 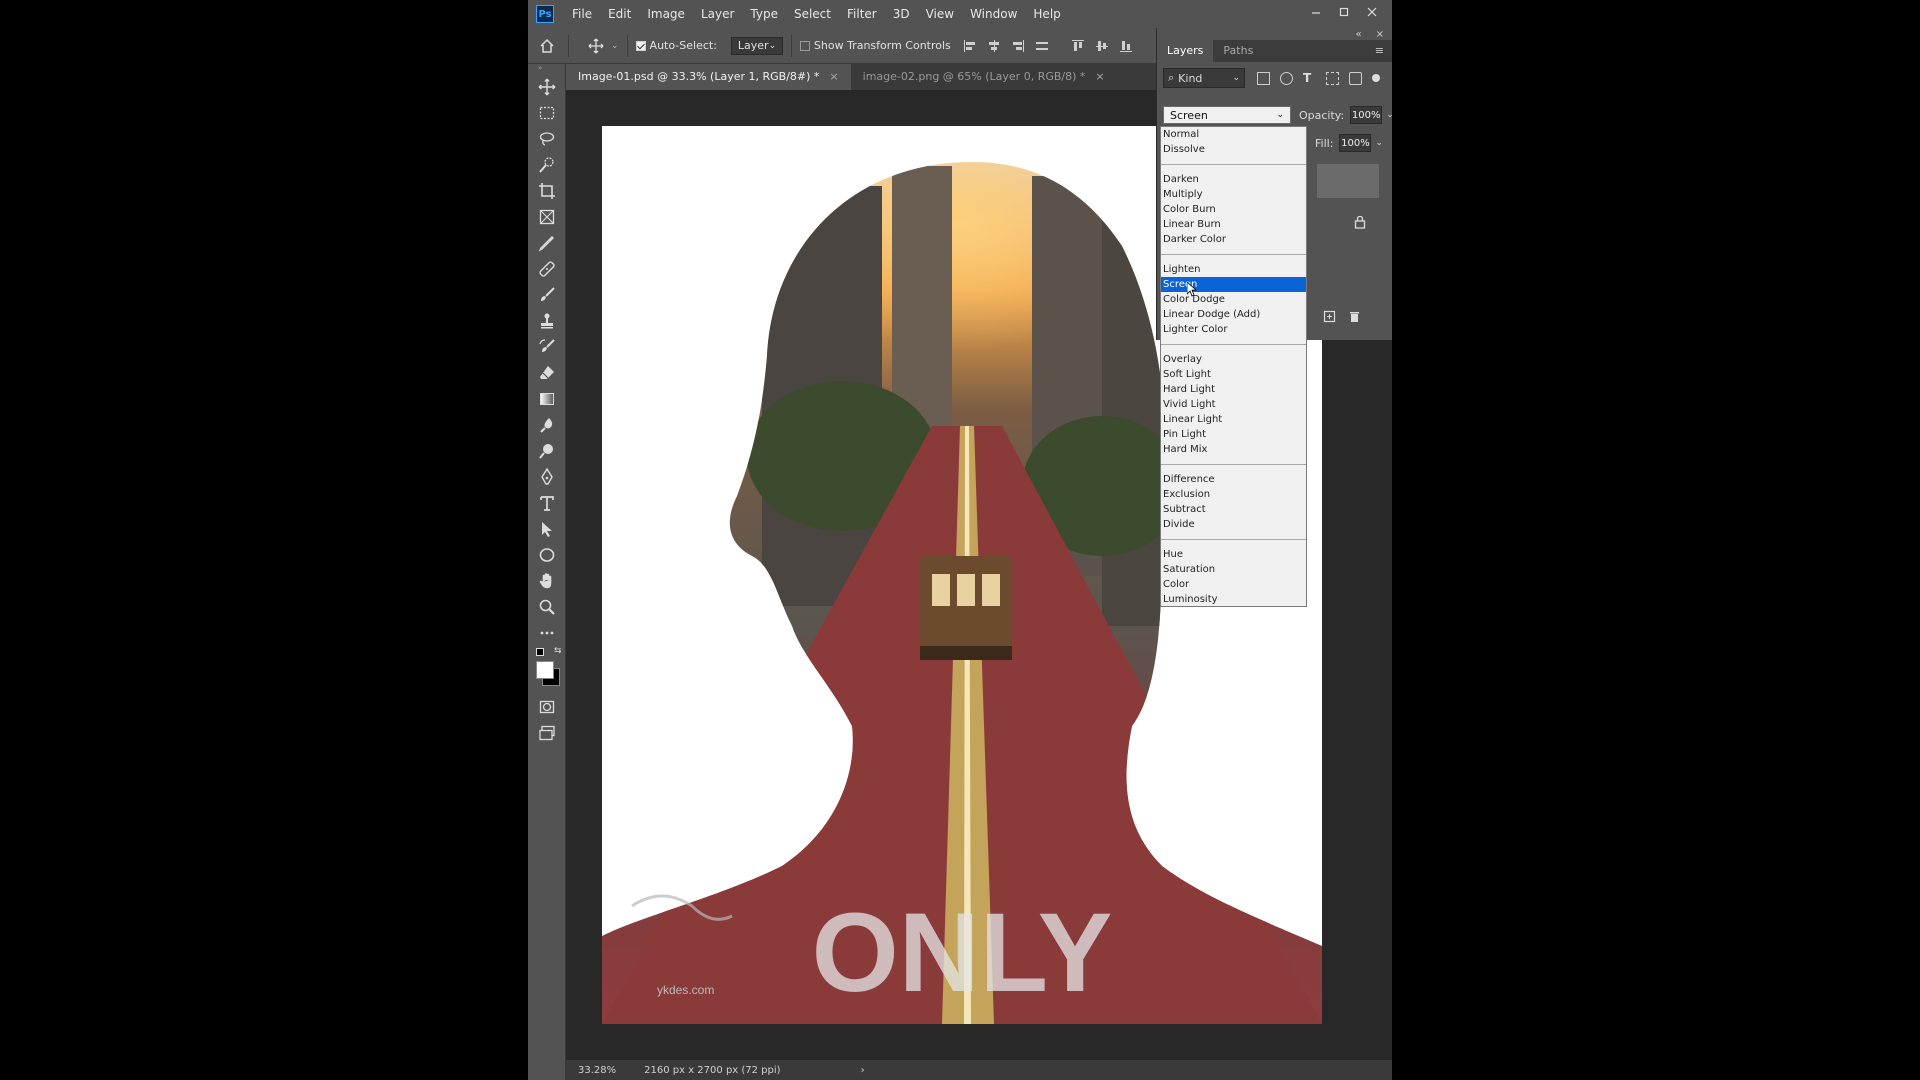 I want to click on lock-icon, so click(x=1360, y=221).